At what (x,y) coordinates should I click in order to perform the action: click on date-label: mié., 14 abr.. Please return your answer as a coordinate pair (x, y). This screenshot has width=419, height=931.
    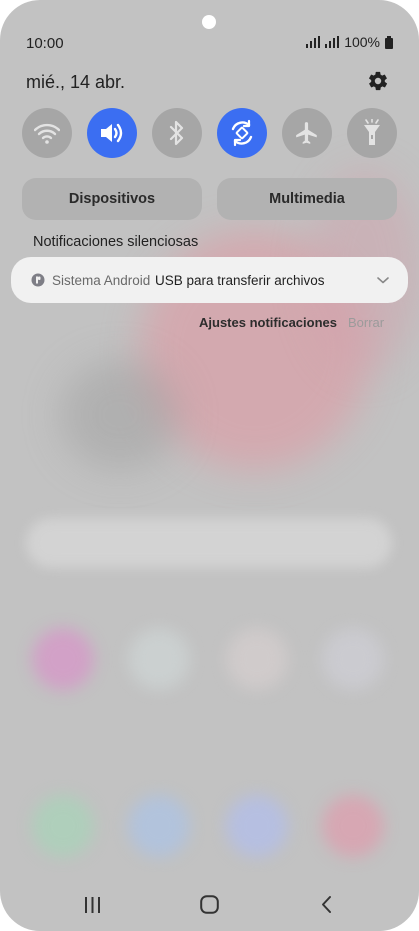
    Looking at the image, I should click on (76, 82).